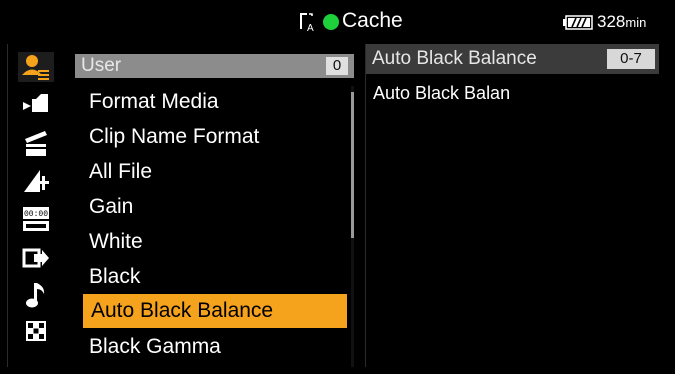 The width and height of the screenshot is (675, 374). What do you see at coordinates (212, 137) in the screenshot?
I see `menu-item-clip-name-format: Clip Name Format` at bounding box center [212, 137].